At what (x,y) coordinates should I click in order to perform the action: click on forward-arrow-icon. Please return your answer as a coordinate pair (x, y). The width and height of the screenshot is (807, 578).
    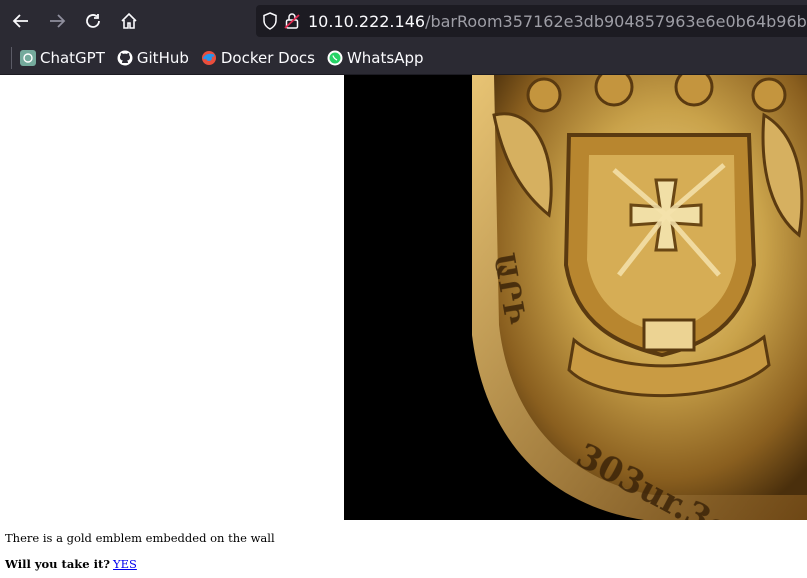
    Looking at the image, I should click on (58, 21).